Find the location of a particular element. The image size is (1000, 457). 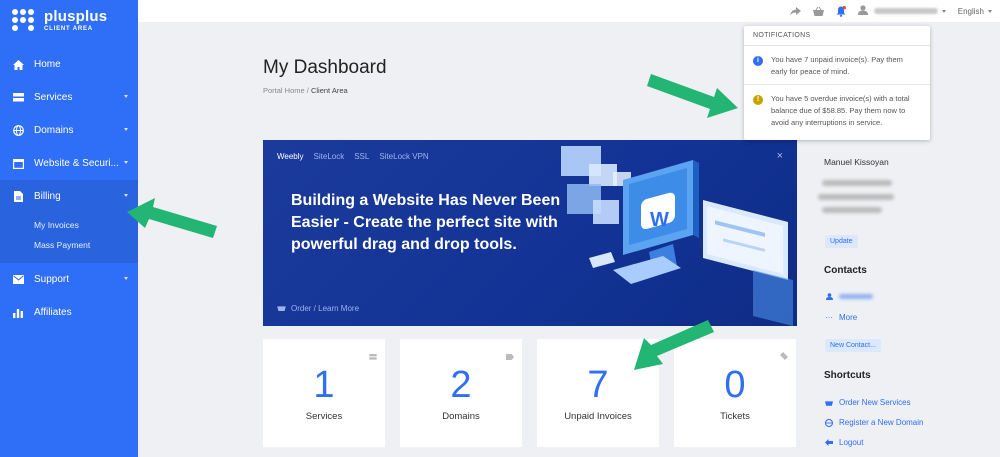

shortcut-label: Register a New Domain is located at coordinates (881, 422).